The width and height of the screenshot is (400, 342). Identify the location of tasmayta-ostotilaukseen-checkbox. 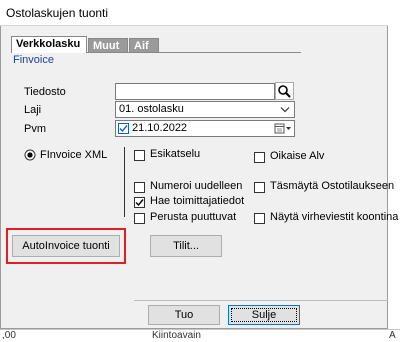
(259, 187).